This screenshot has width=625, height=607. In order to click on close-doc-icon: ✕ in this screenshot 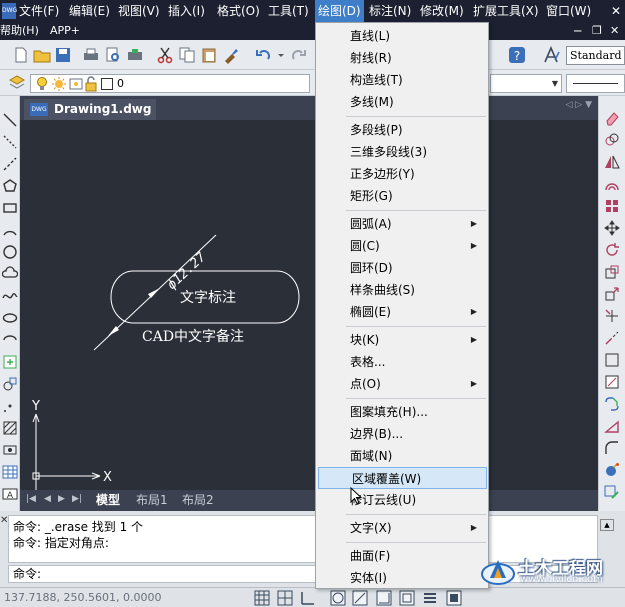, I will do `click(616, 11)`.